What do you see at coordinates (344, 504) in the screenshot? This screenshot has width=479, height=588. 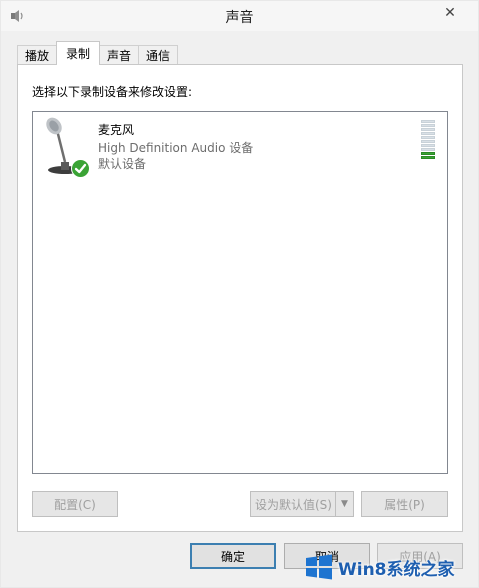 I see `chevron-down-icon: ▼` at bounding box center [344, 504].